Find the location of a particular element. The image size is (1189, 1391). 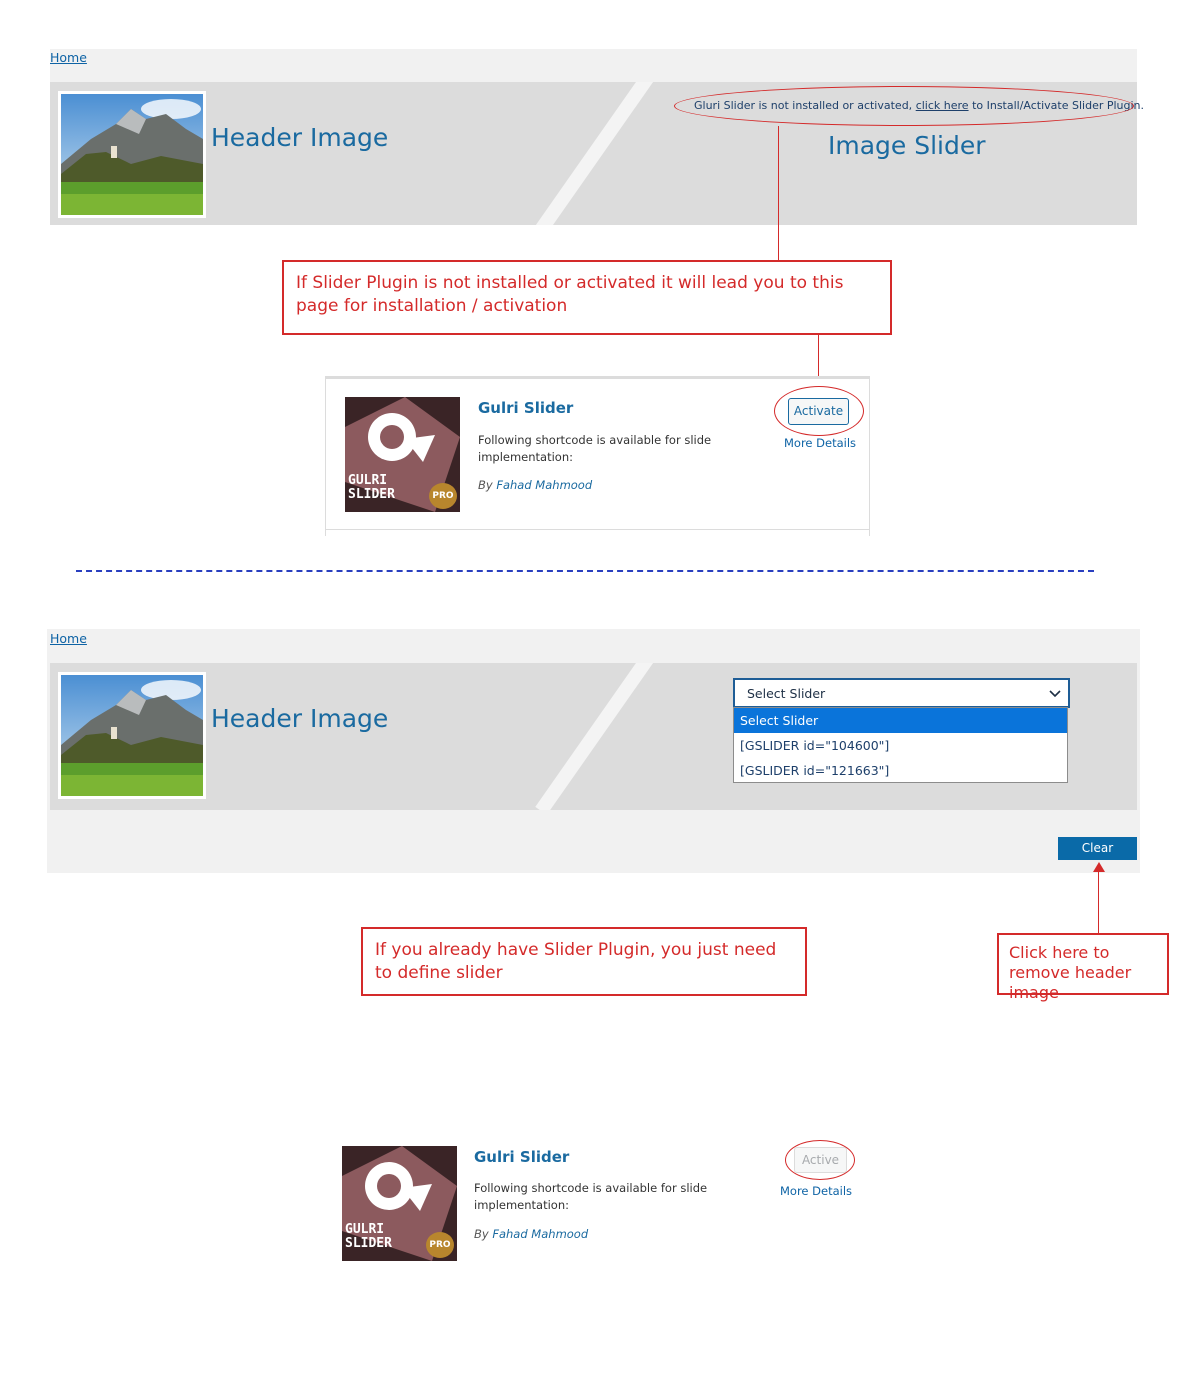

slider-option: Select Slider is located at coordinates (900, 720).